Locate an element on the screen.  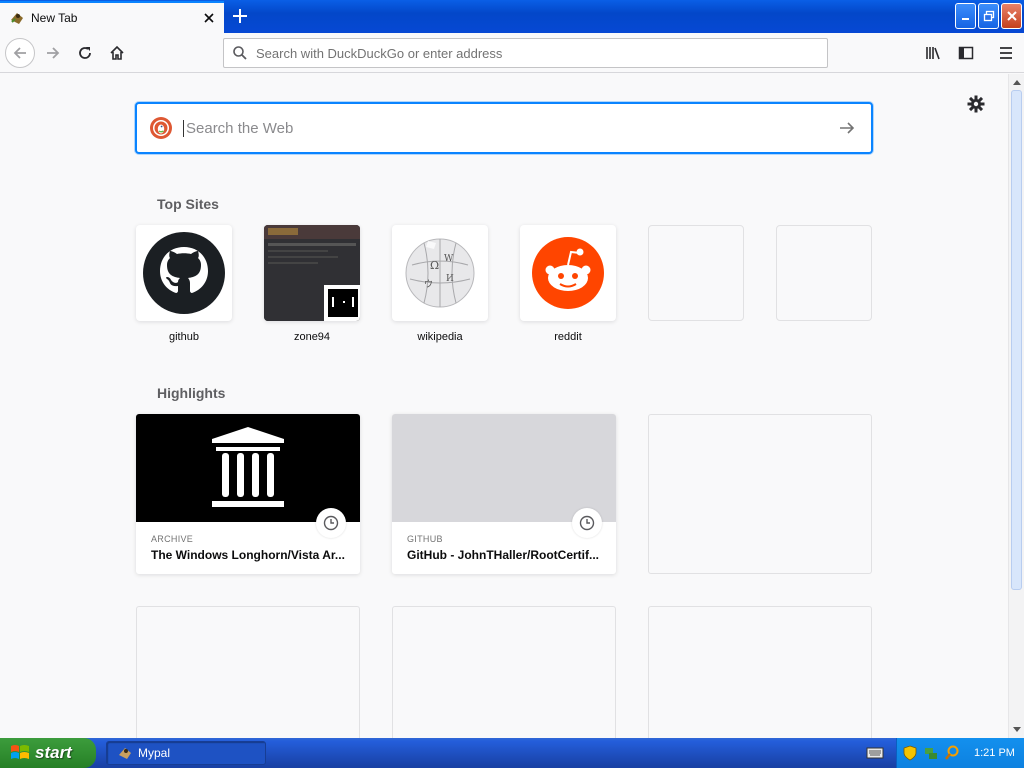
forward-button is located at coordinates (53, 53).